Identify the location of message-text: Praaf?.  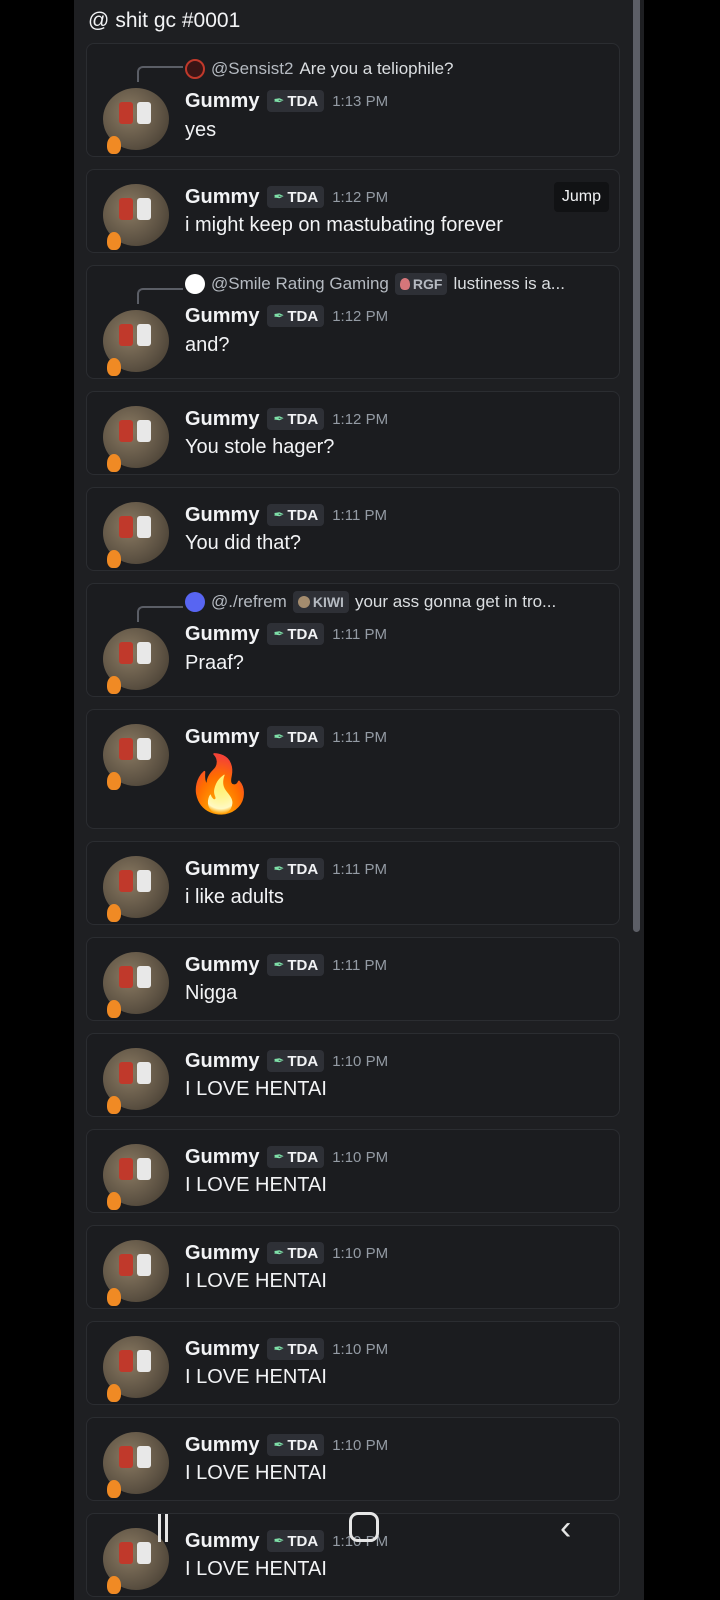
(214, 663).